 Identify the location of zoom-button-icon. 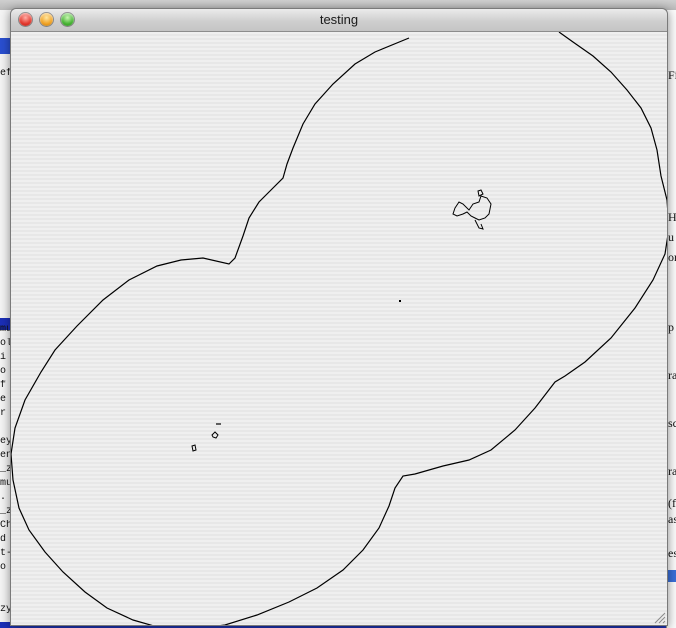
(67, 19).